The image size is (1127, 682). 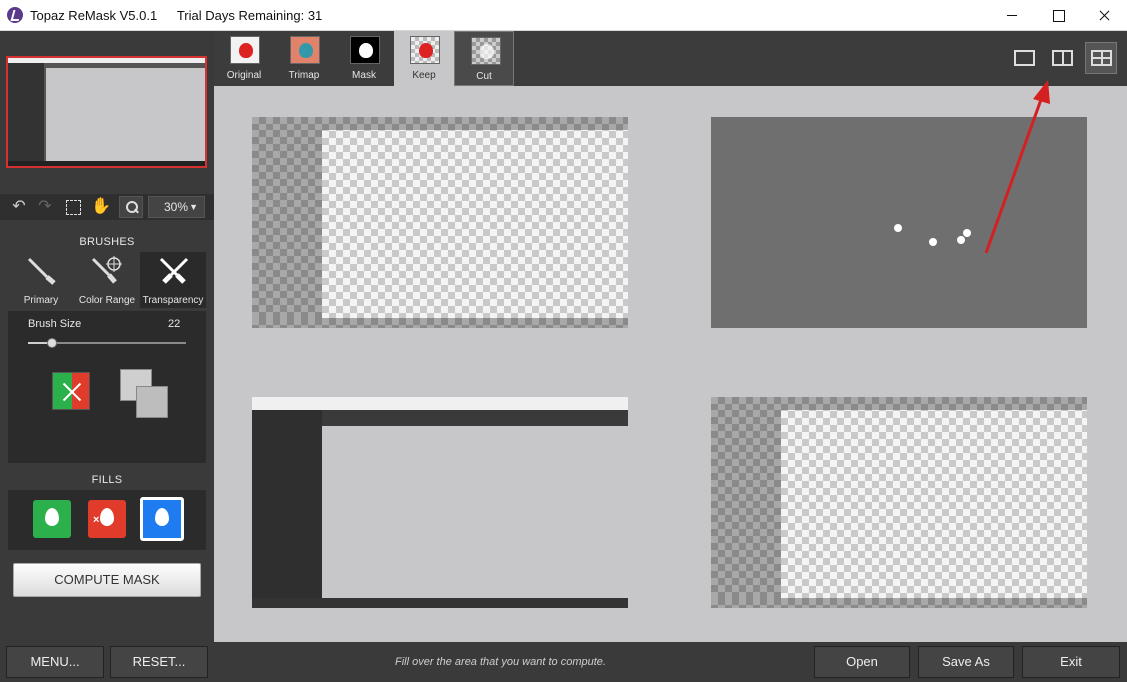 What do you see at coordinates (304, 75) in the screenshot?
I see `tab-trimap-label: Trimap` at bounding box center [304, 75].